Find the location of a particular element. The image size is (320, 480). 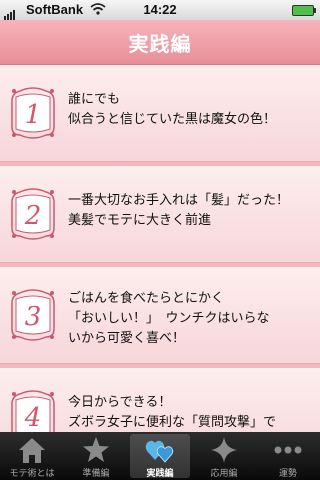

hearts-icon is located at coordinates (160, 450).